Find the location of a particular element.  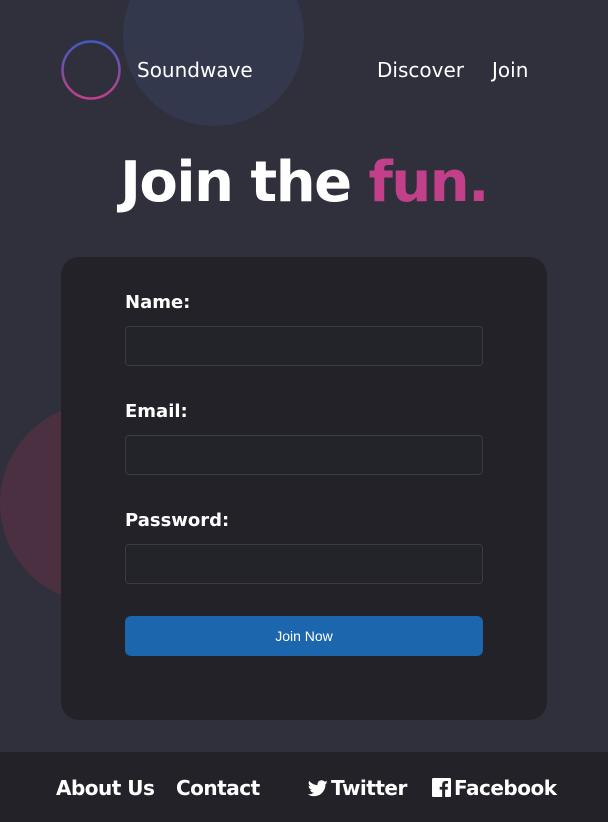

footer-about-us-link: About Us is located at coordinates (105, 788).